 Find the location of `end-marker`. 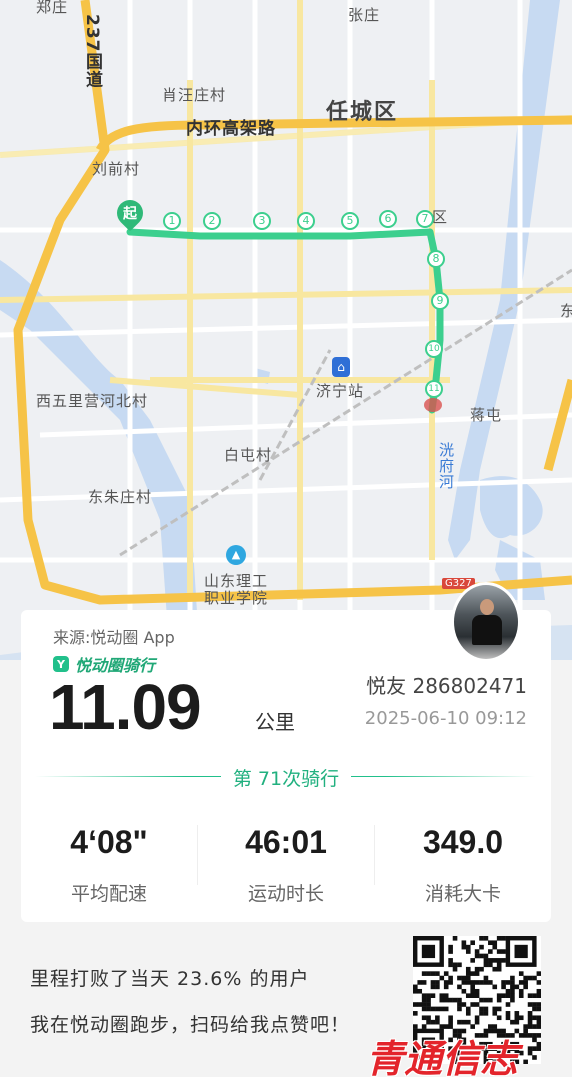

end-marker is located at coordinates (433, 405).